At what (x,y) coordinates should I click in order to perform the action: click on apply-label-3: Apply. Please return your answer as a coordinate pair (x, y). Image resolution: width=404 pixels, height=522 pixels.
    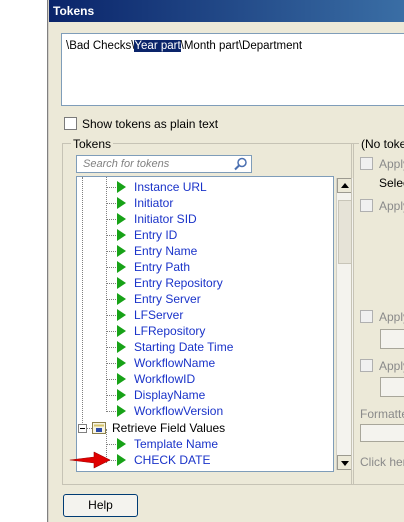
    Looking at the image, I should click on (391, 317).